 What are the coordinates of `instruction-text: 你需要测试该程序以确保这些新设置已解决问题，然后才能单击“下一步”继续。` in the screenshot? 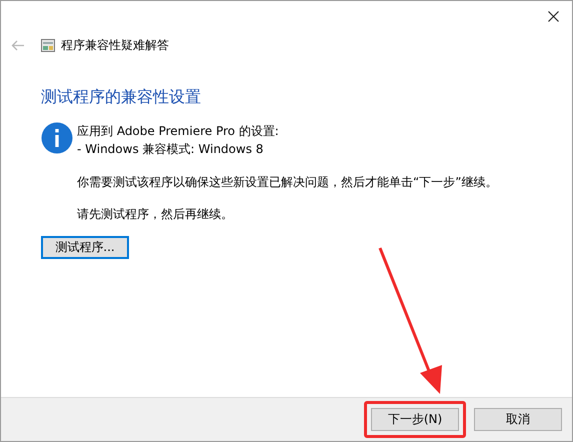 It's located at (287, 182).